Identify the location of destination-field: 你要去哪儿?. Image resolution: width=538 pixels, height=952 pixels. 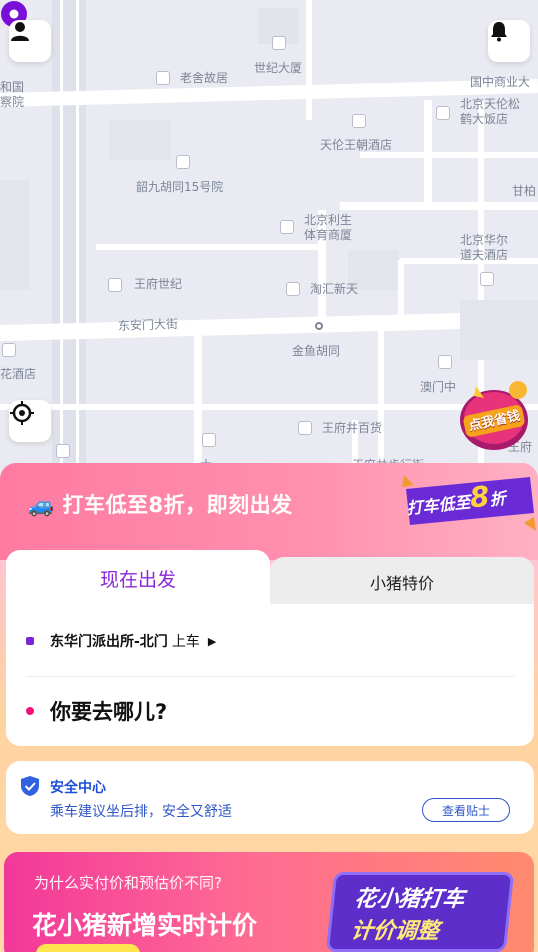
(96, 711).